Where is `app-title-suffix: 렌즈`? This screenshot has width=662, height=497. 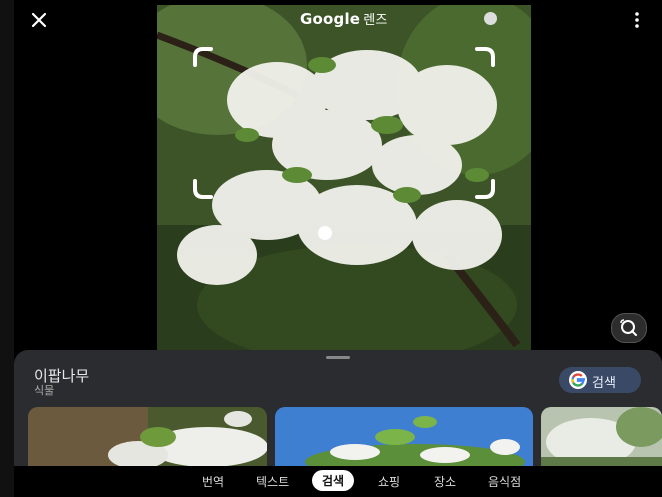
app-title-suffix: 렌즈 is located at coordinates (375, 20).